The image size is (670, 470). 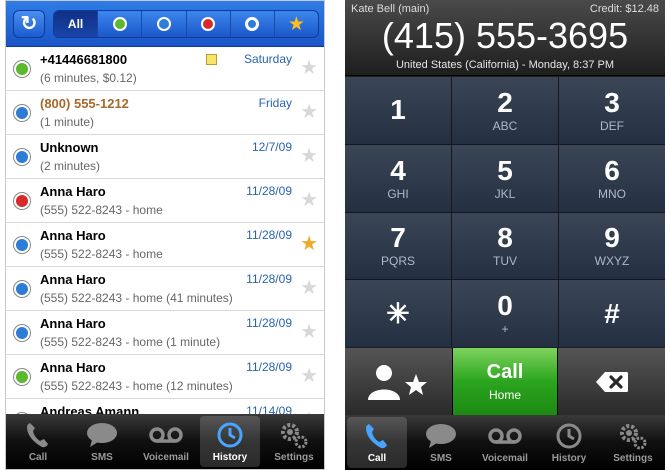 I want to click on key-5: 5 JKL, so click(x=505, y=178).